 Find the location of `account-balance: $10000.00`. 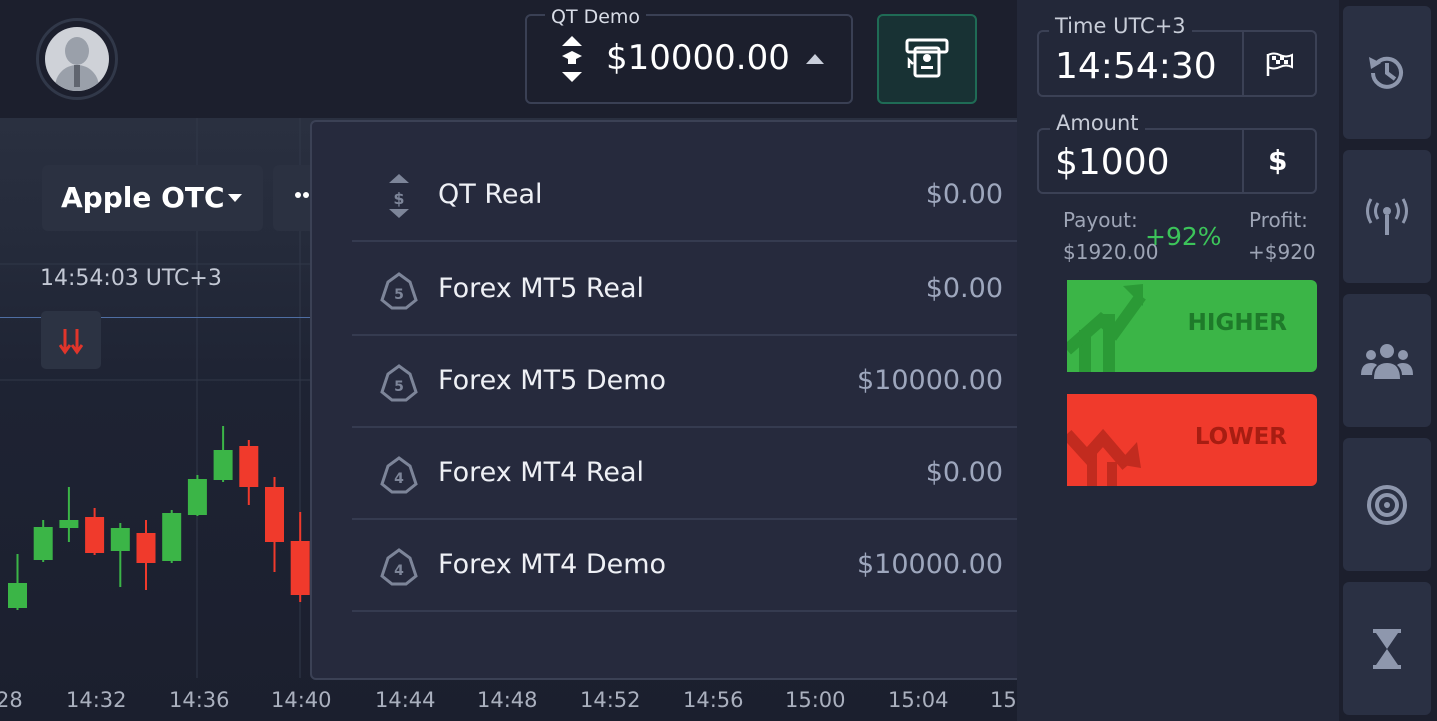

account-balance: $10000.00 is located at coordinates (698, 58).